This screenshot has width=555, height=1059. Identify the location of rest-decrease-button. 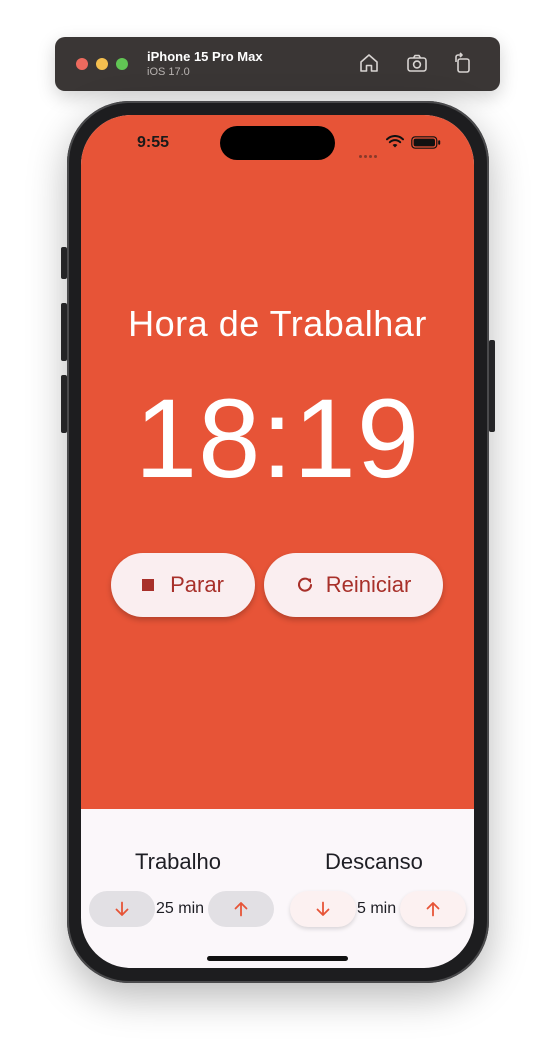
(323, 909).